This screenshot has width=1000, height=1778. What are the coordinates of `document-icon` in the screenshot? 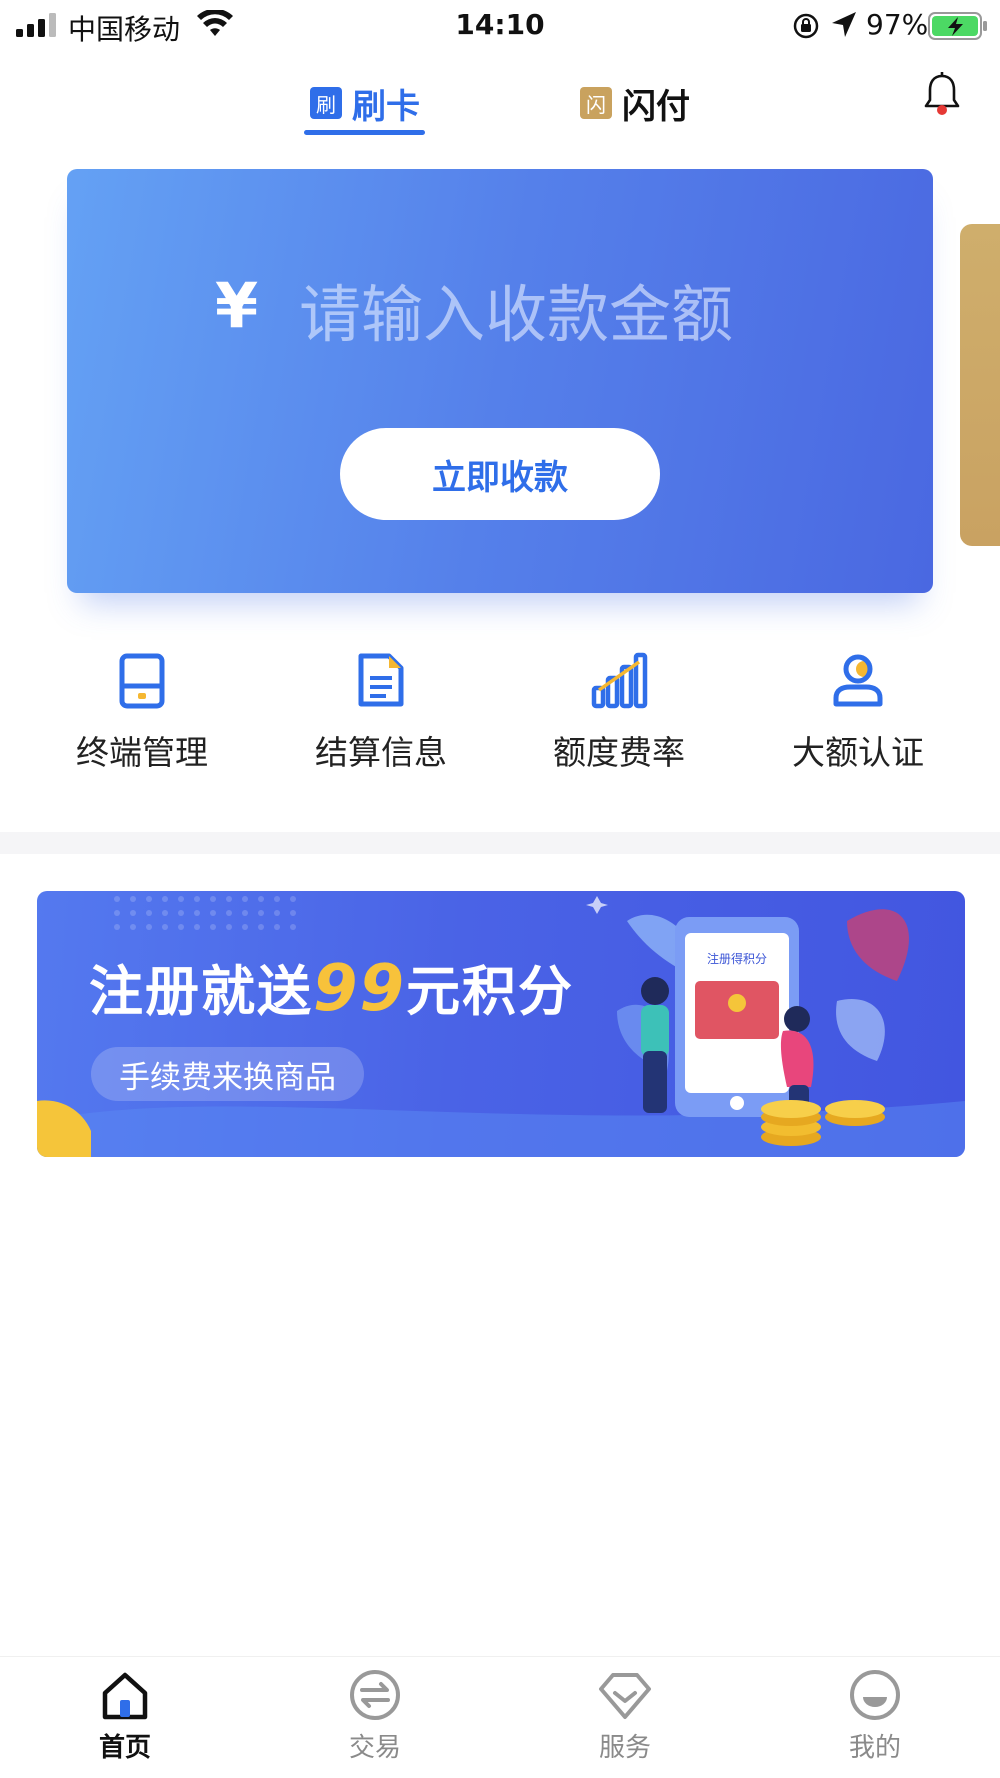 It's located at (381, 680).